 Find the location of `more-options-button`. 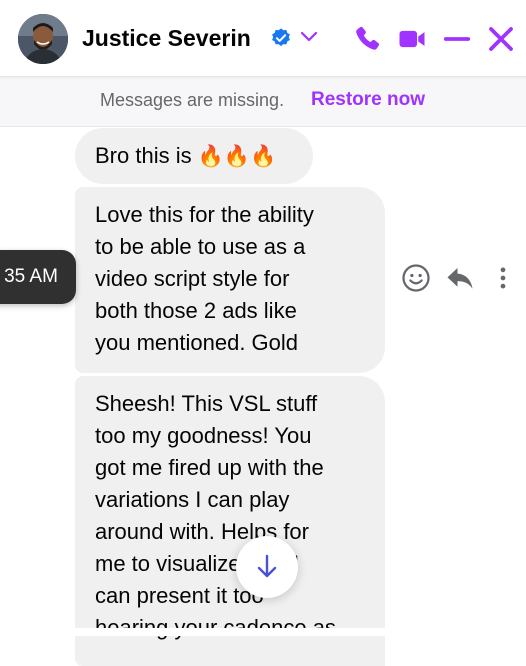

more-options-button is located at coordinates (503, 278).